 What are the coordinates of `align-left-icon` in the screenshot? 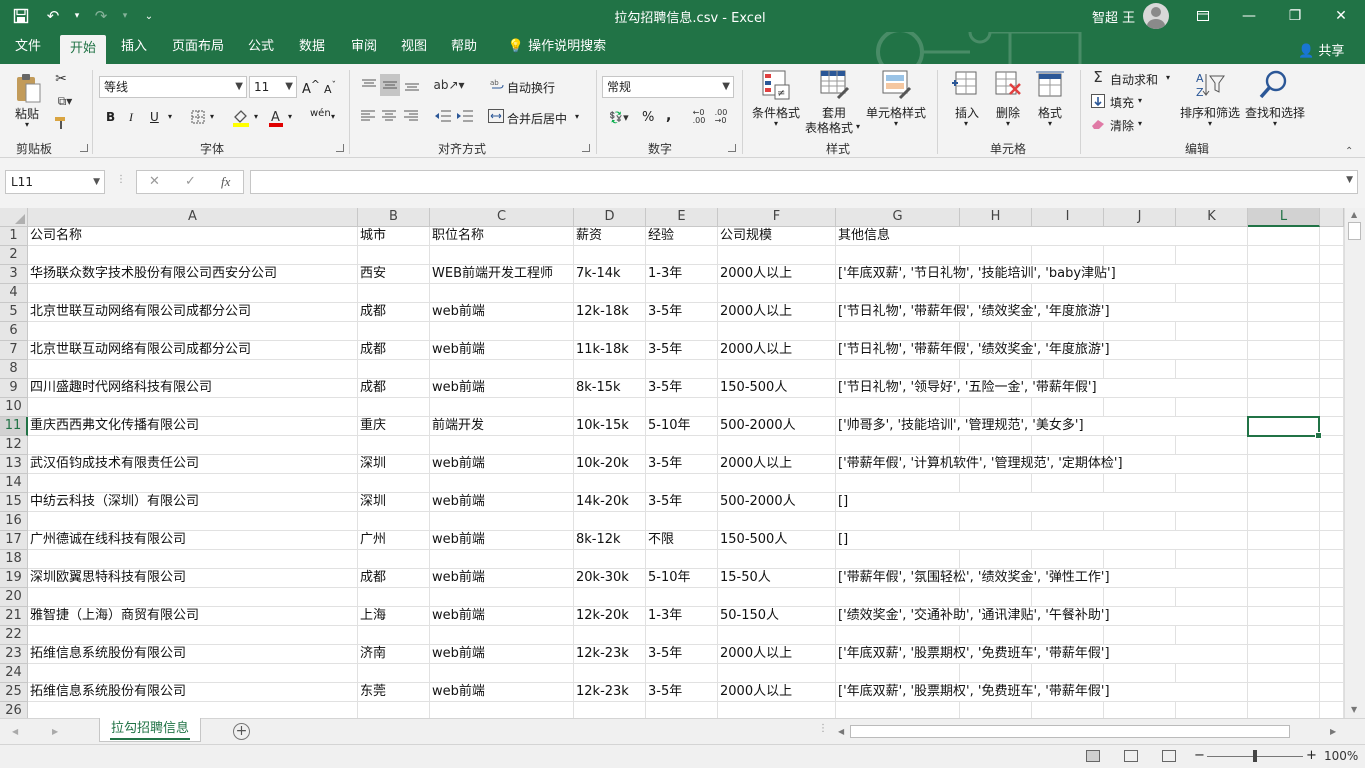 It's located at (368, 116).